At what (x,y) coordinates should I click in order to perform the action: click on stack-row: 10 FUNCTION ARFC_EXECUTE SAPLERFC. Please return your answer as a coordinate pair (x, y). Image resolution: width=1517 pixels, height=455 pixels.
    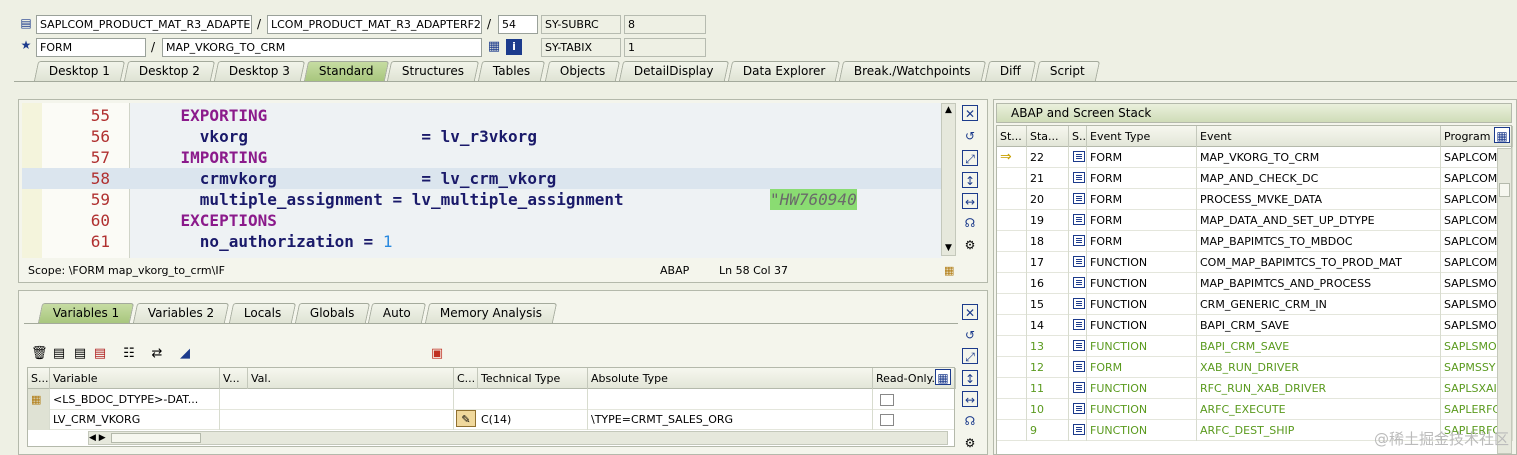
    Looking at the image, I should click on (1255, 409).